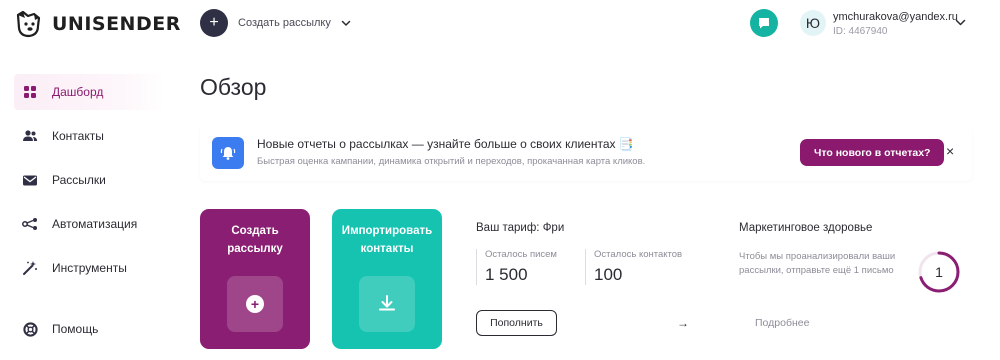  I want to click on create-mailing-menu: + Создать рассылку, so click(275, 23).